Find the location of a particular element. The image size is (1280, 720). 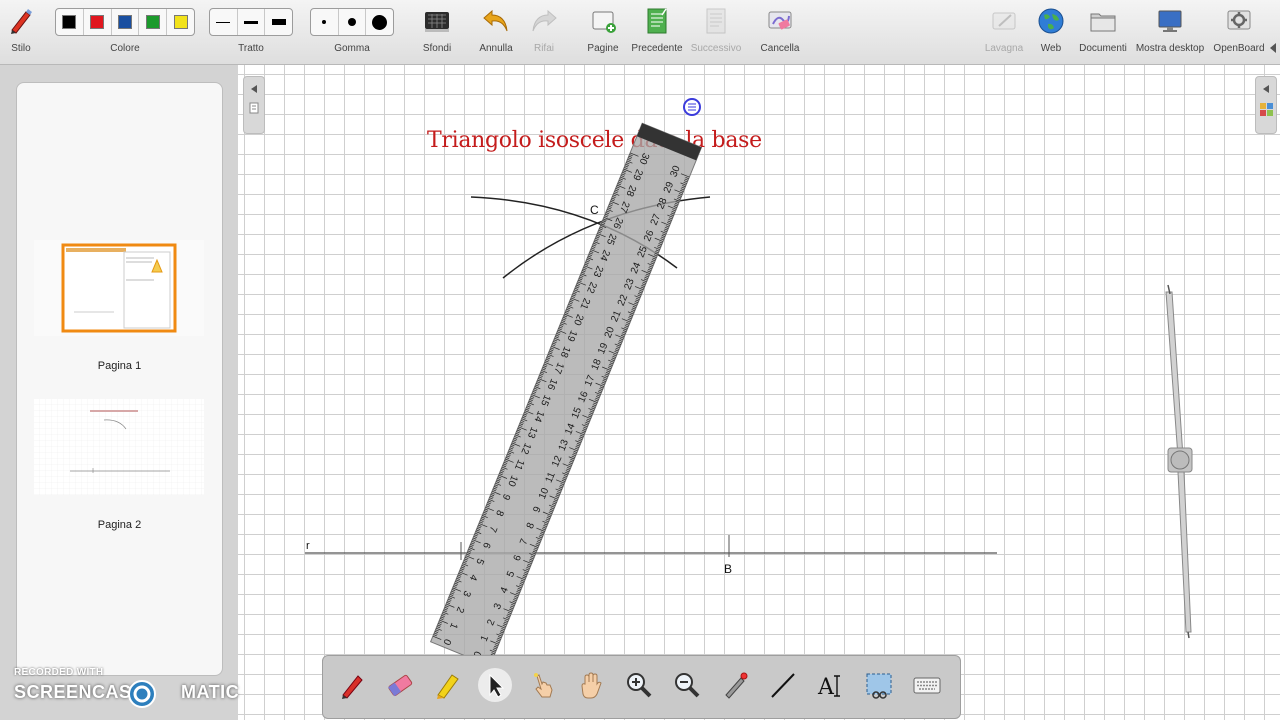

virtual-keyboard-button is located at coordinates (927, 685).